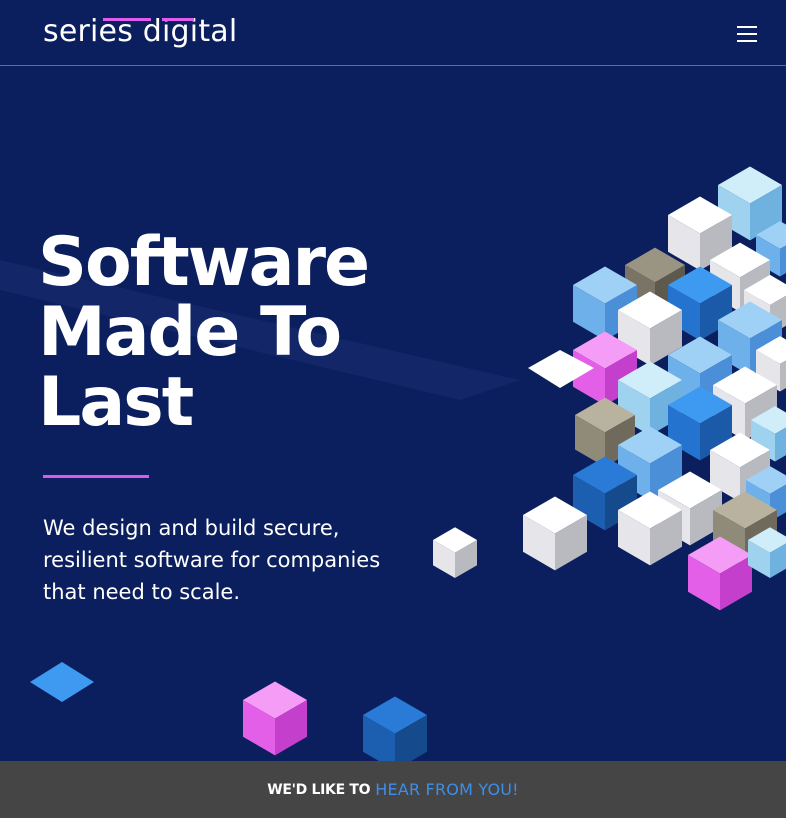 This screenshot has height=818, width=786. Describe the element at coordinates (319, 789) in the screenshot. I see `cta-lead-text: WE'D LIKE TO` at that location.